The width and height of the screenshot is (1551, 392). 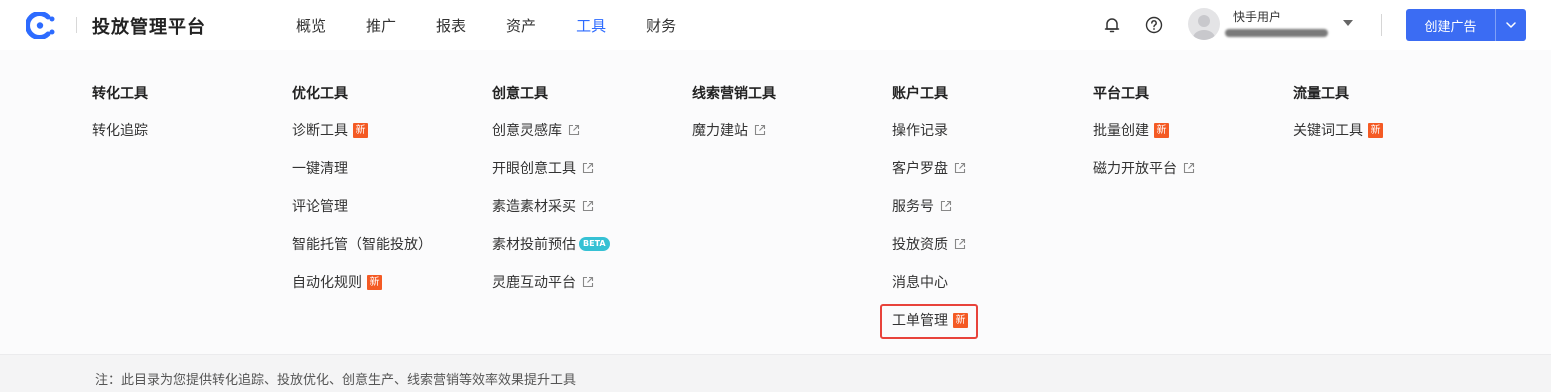 I want to click on menu-item-label: 智能托管（智能投放）, so click(x=362, y=245).